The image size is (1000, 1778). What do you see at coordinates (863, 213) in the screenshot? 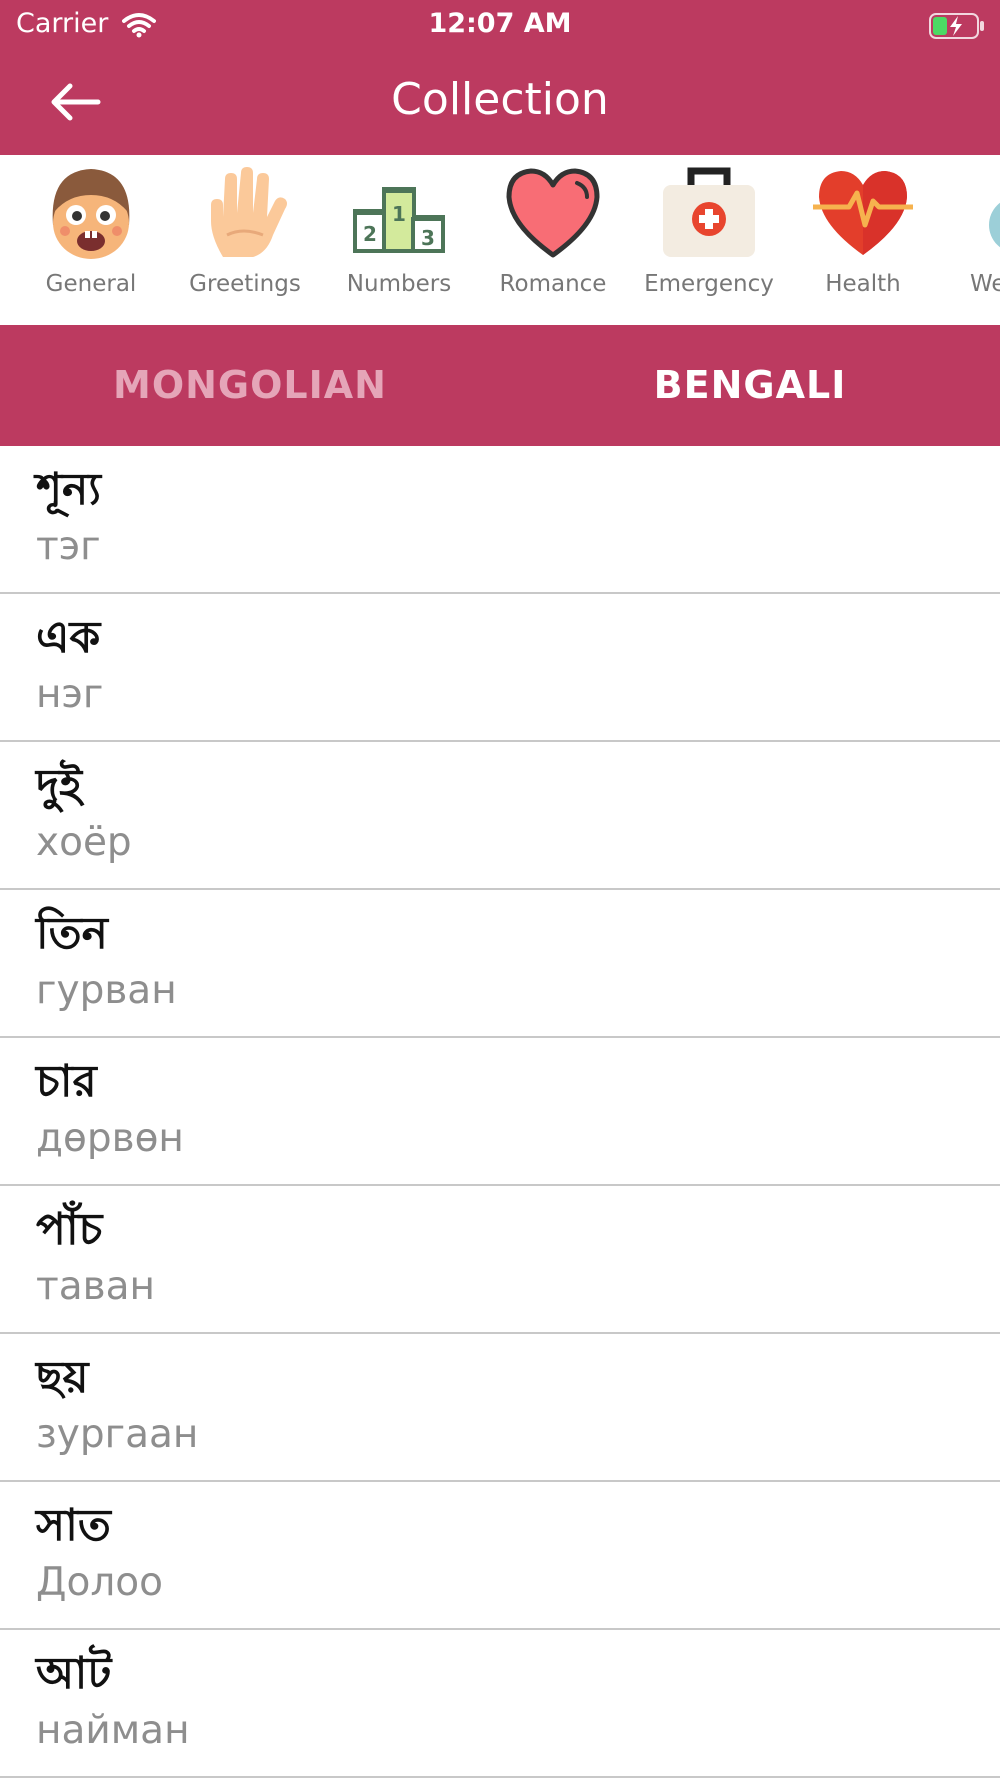
I see `heartbeat-icon` at bounding box center [863, 213].